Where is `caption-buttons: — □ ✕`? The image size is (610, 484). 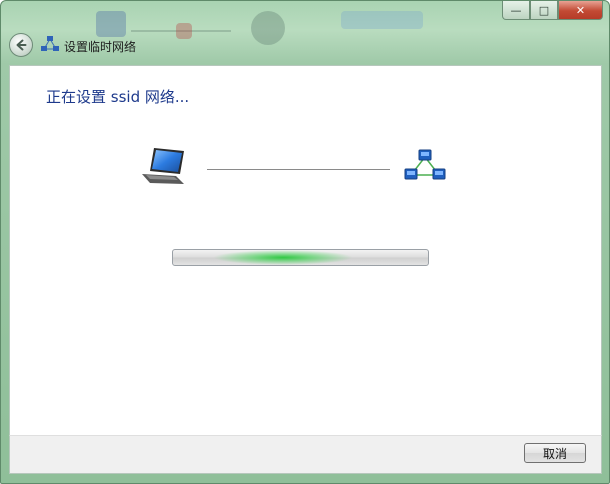
caption-buttons: — □ ✕ is located at coordinates (552, 10).